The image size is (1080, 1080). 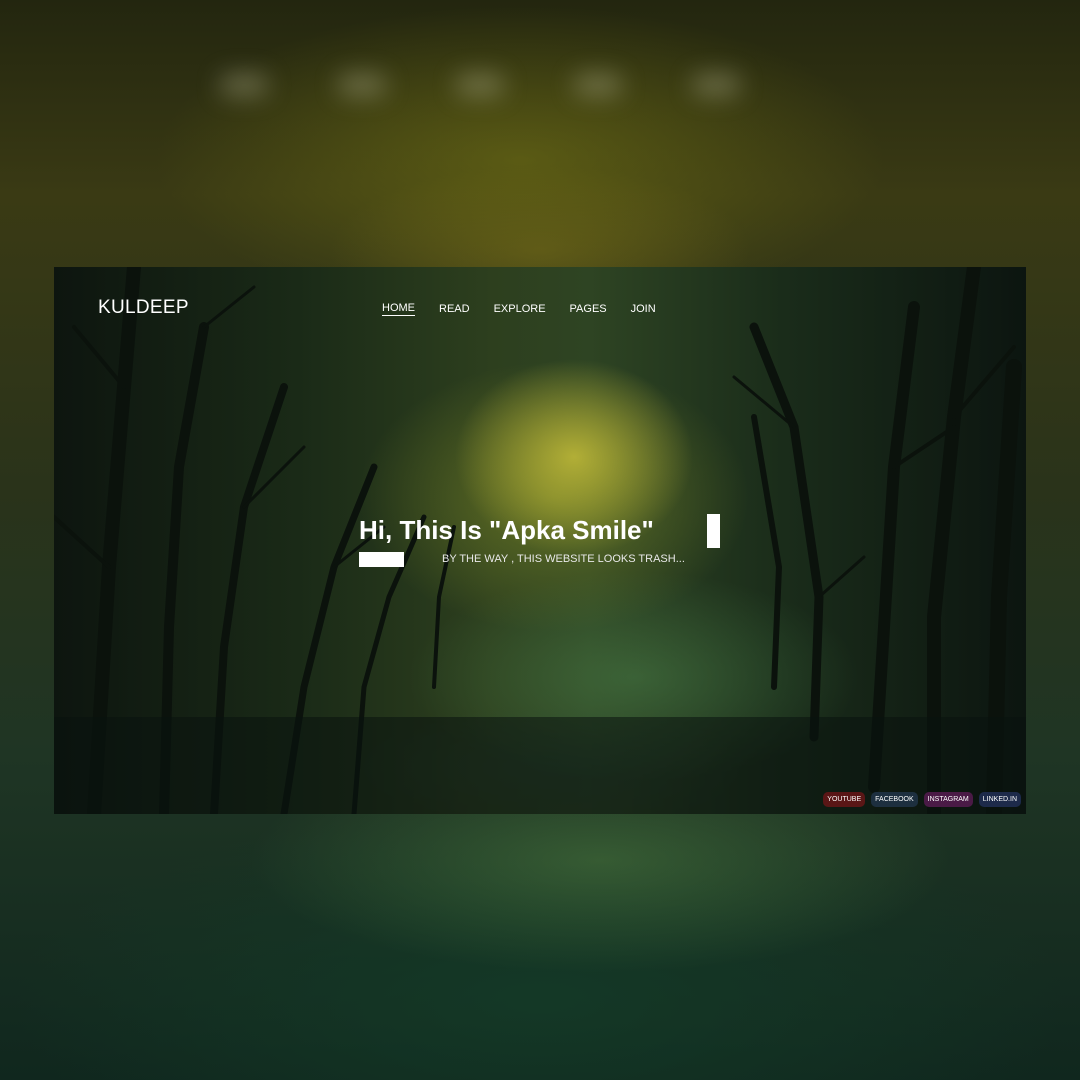 What do you see at coordinates (454, 309) in the screenshot?
I see `nav-read: READ` at bounding box center [454, 309].